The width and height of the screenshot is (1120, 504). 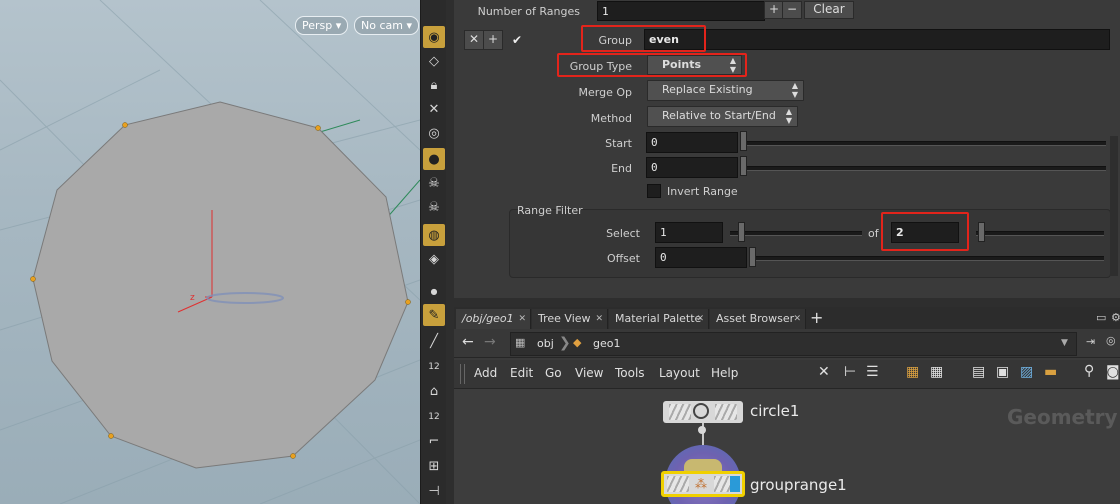 What do you see at coordinates (621, 168) in the screenshot?
I see `end-label: End` at bounding box center [621, 168].